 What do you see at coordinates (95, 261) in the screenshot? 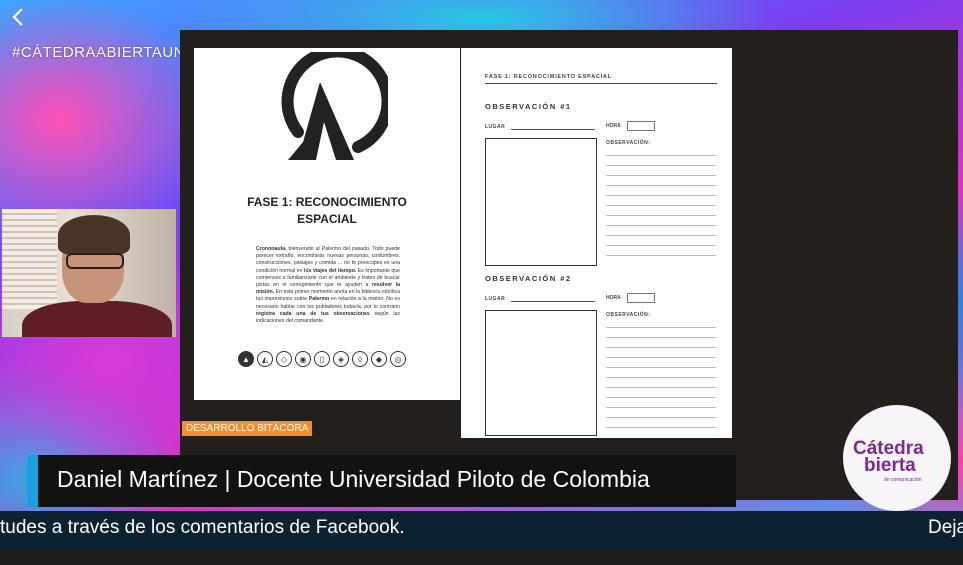
I see `presenter-glasses` at bounding box center [95, 261].